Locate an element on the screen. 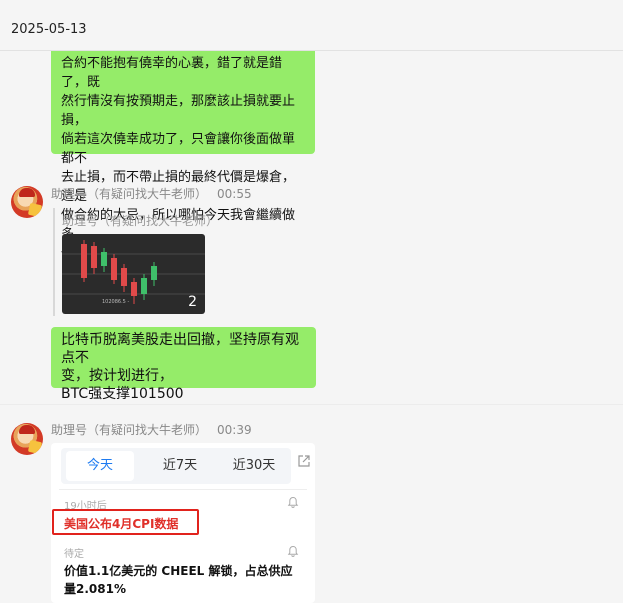  event-title: 价值1.1亿美元的 CHEEL 解锁，占总供应量2.081% is located at coordinates (184, 580).